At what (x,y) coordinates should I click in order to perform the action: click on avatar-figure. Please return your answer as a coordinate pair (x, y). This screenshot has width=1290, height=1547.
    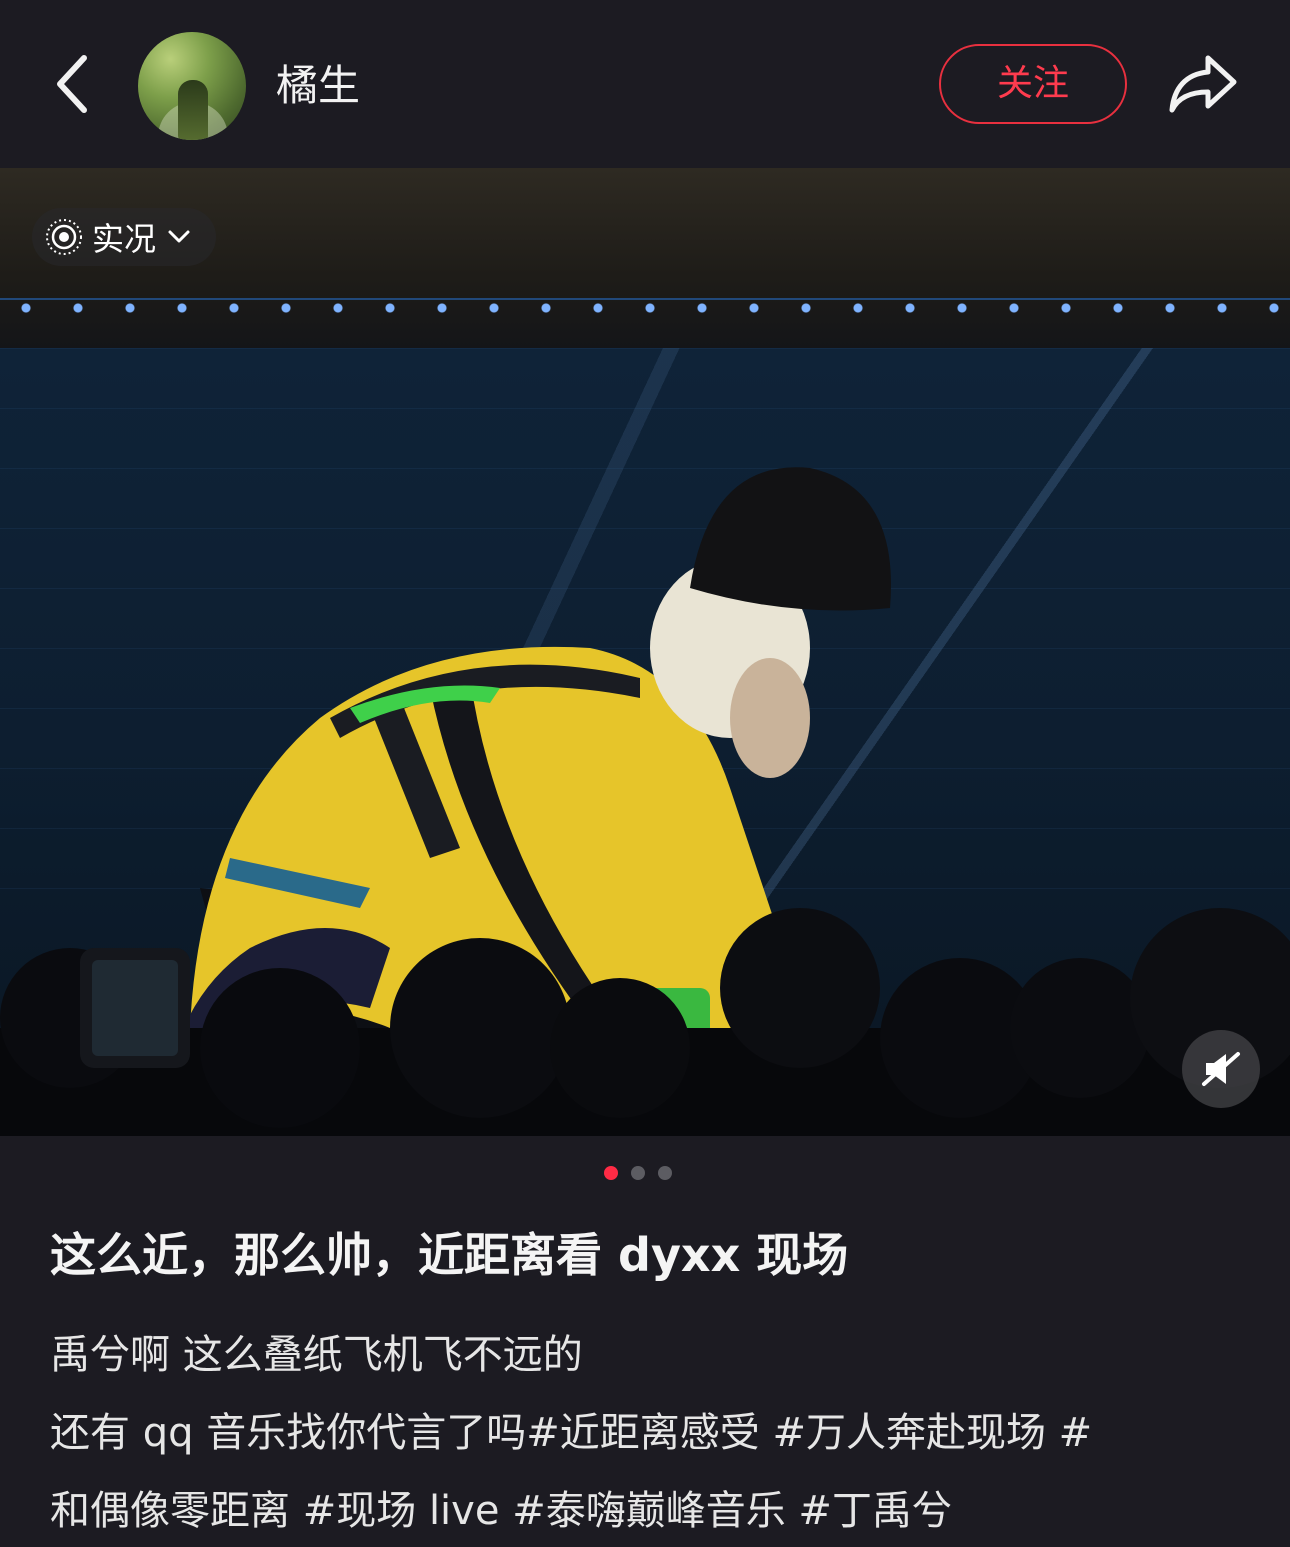
    Looking at the image, I should click on (193, 110).